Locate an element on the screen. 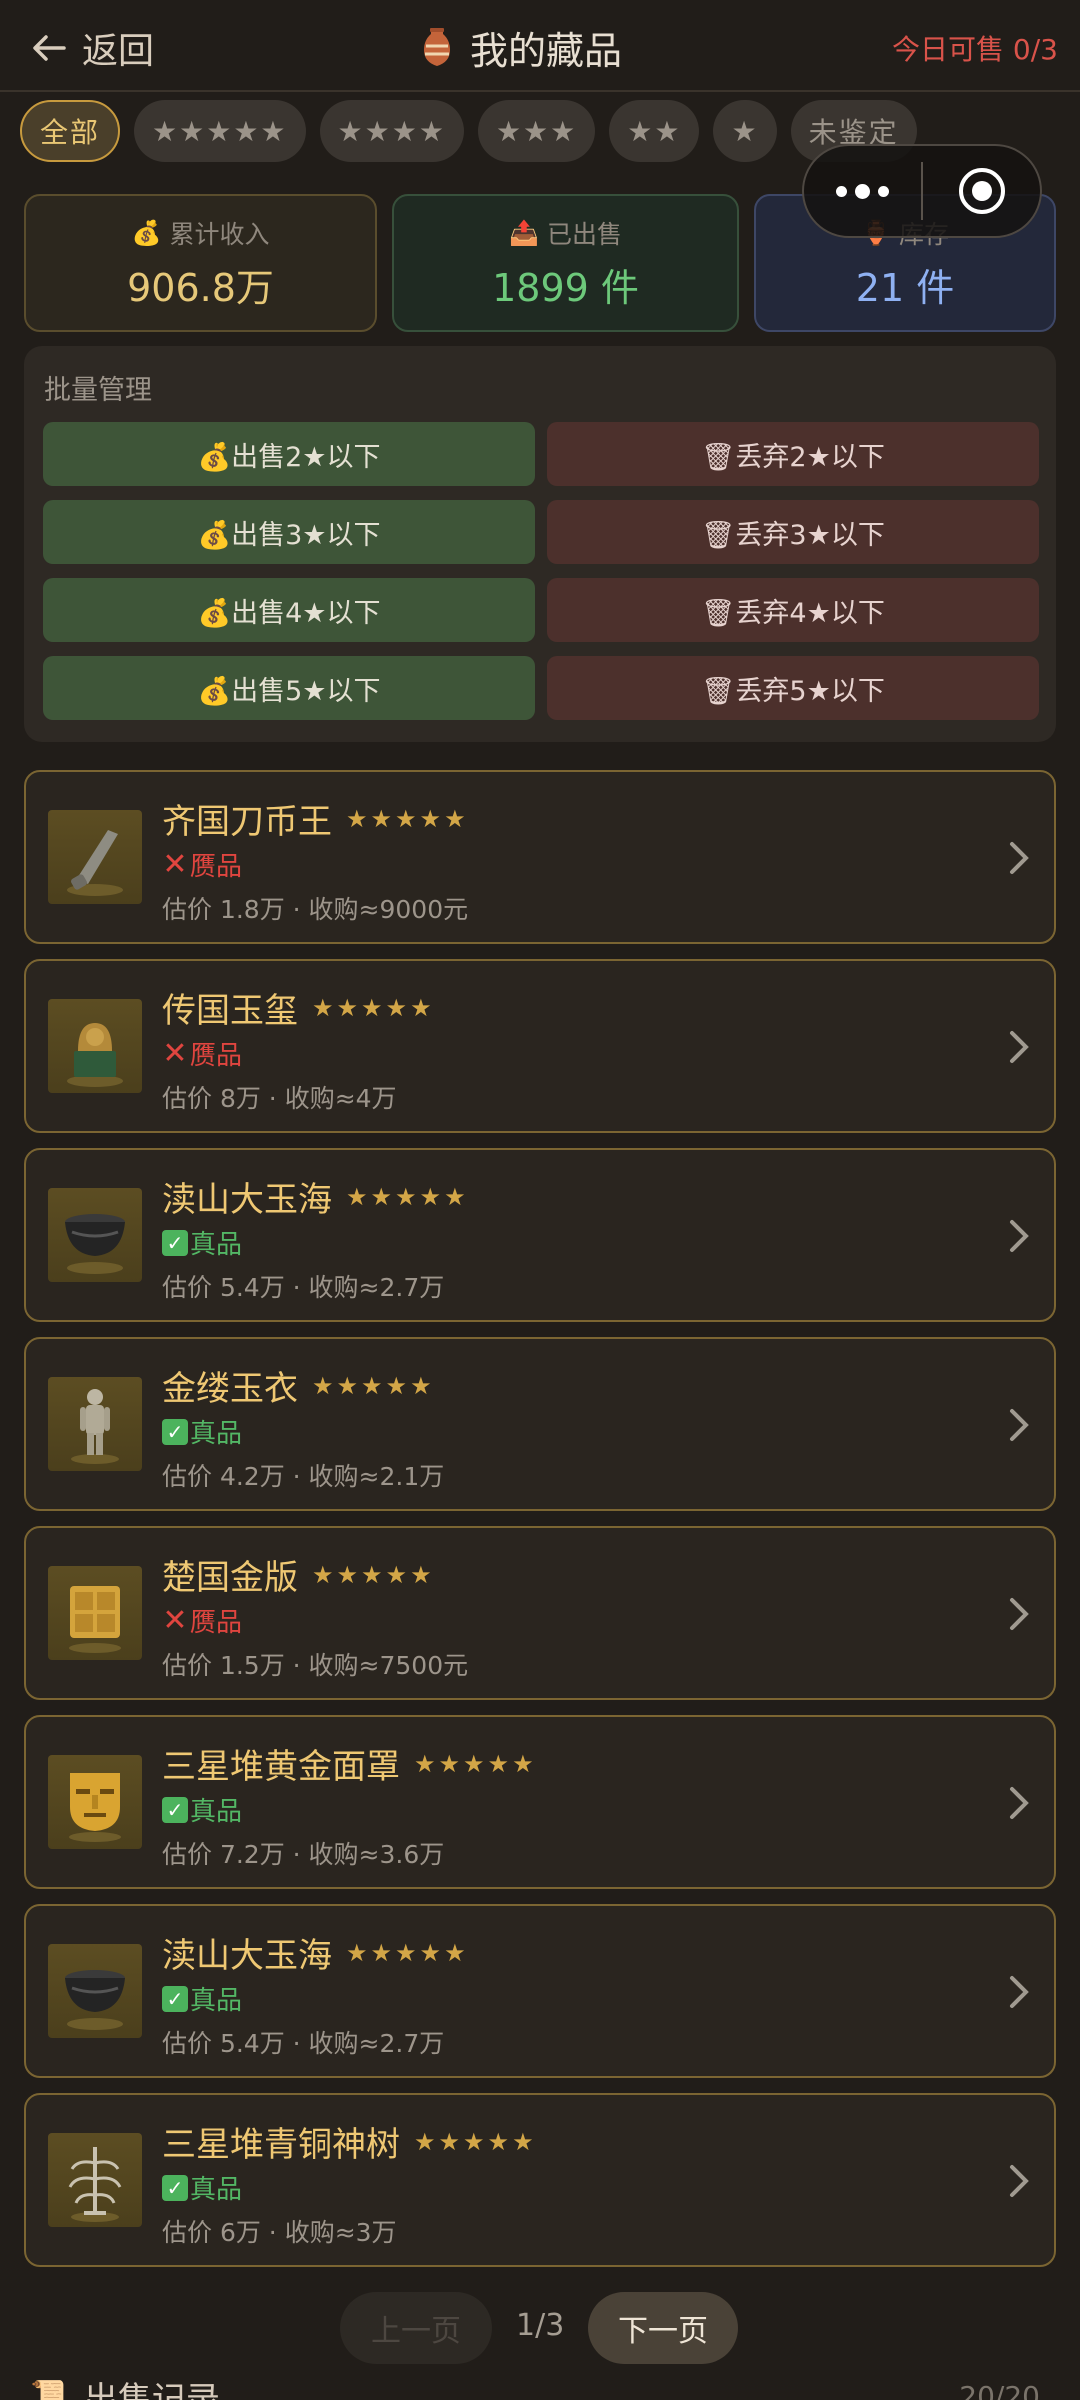  item-price: 估价 4.2万 · 收购≈2.1万 is located at coordinates (303, 1476).